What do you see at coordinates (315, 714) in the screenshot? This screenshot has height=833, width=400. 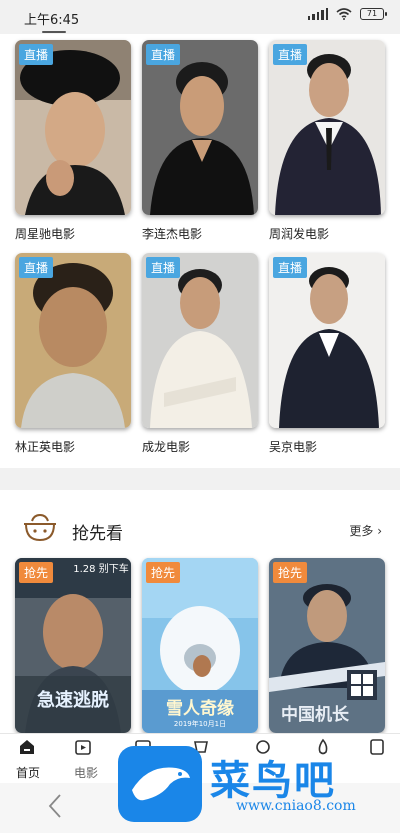 I see `poster-title: 中国机长` at bounding box center [315, 714].